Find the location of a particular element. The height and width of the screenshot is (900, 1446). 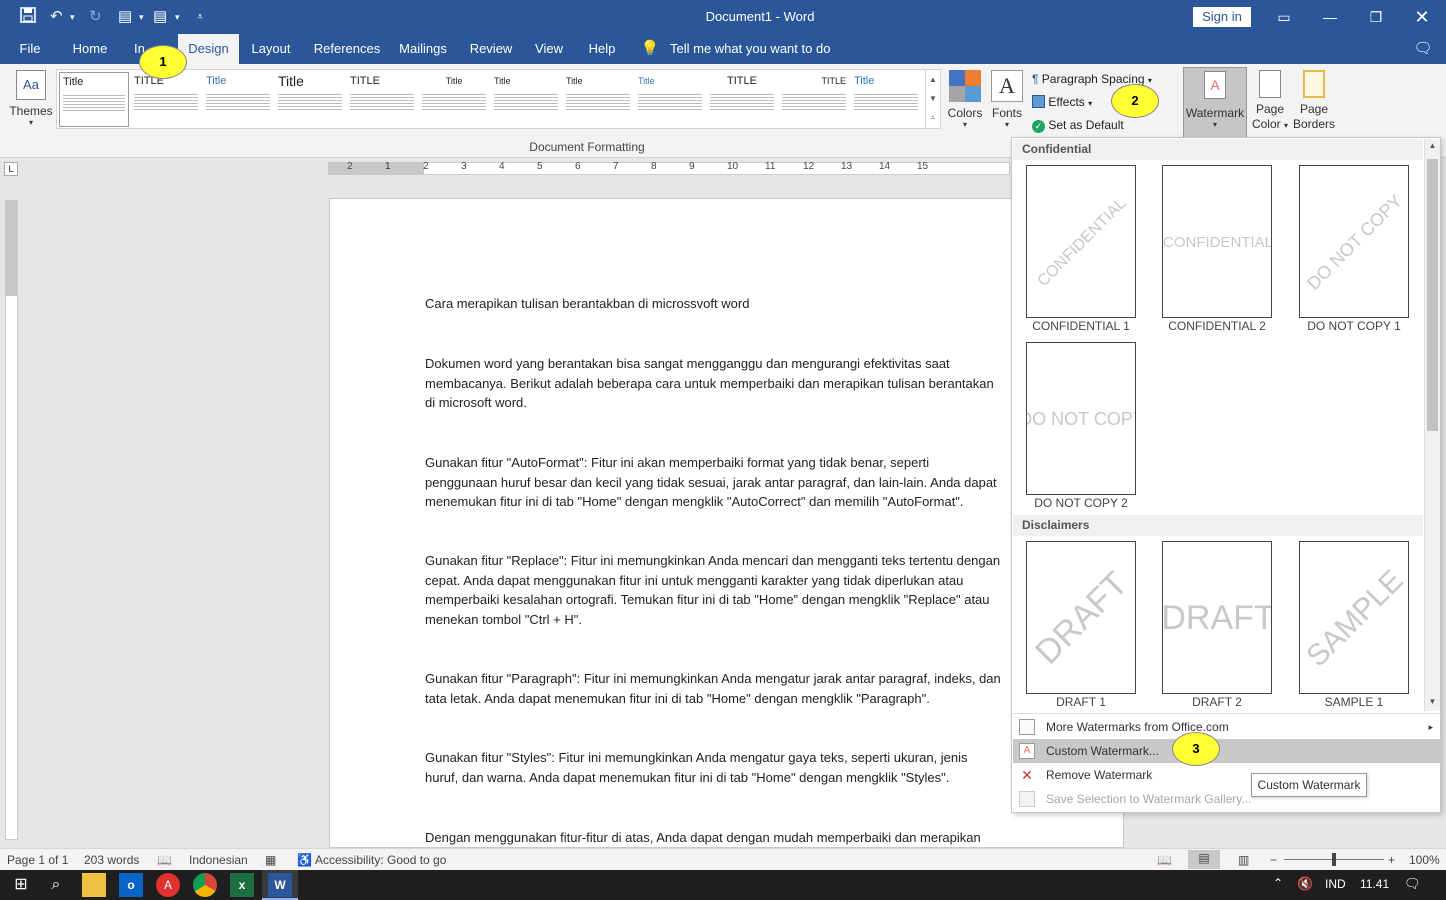

restore-icon: ❐ is located at coordinates (1376, 17).